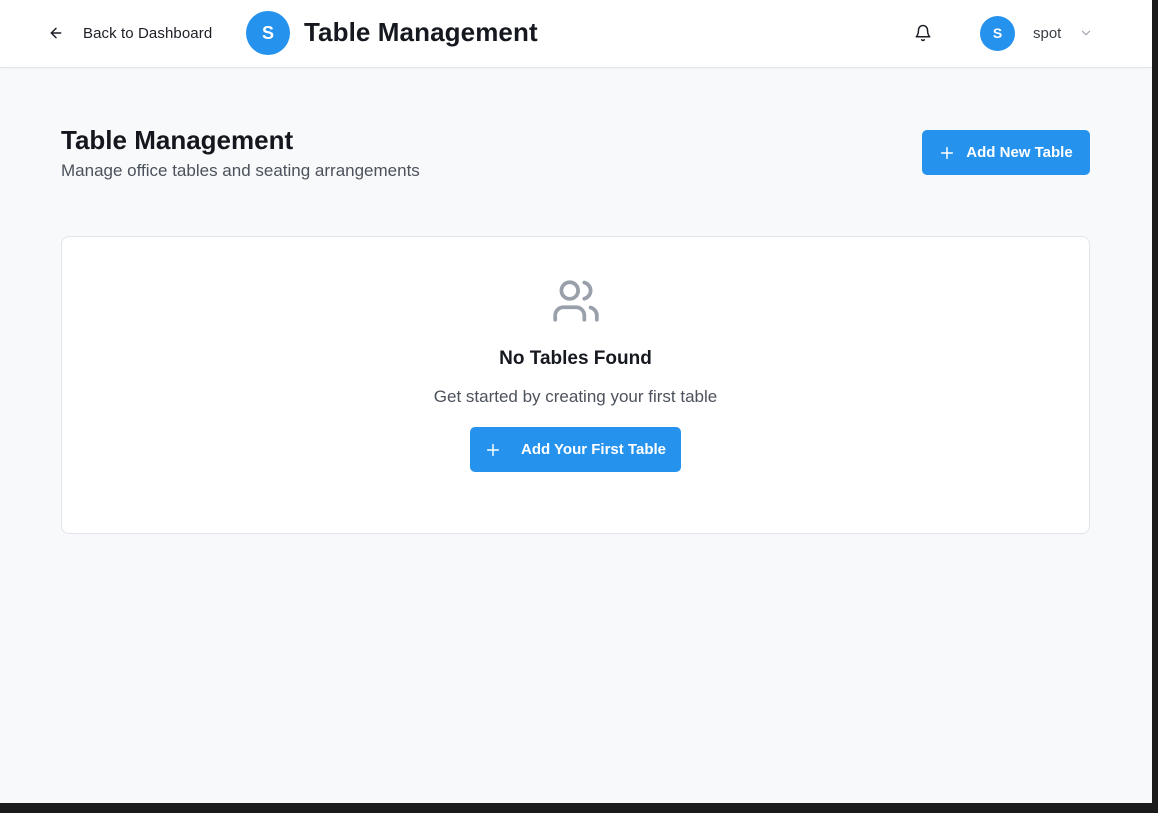 The height and width of the screenshot is (813, 1158). I want to click on back-to-dashboard-link: Back to Dashboard, so click(129, 33).